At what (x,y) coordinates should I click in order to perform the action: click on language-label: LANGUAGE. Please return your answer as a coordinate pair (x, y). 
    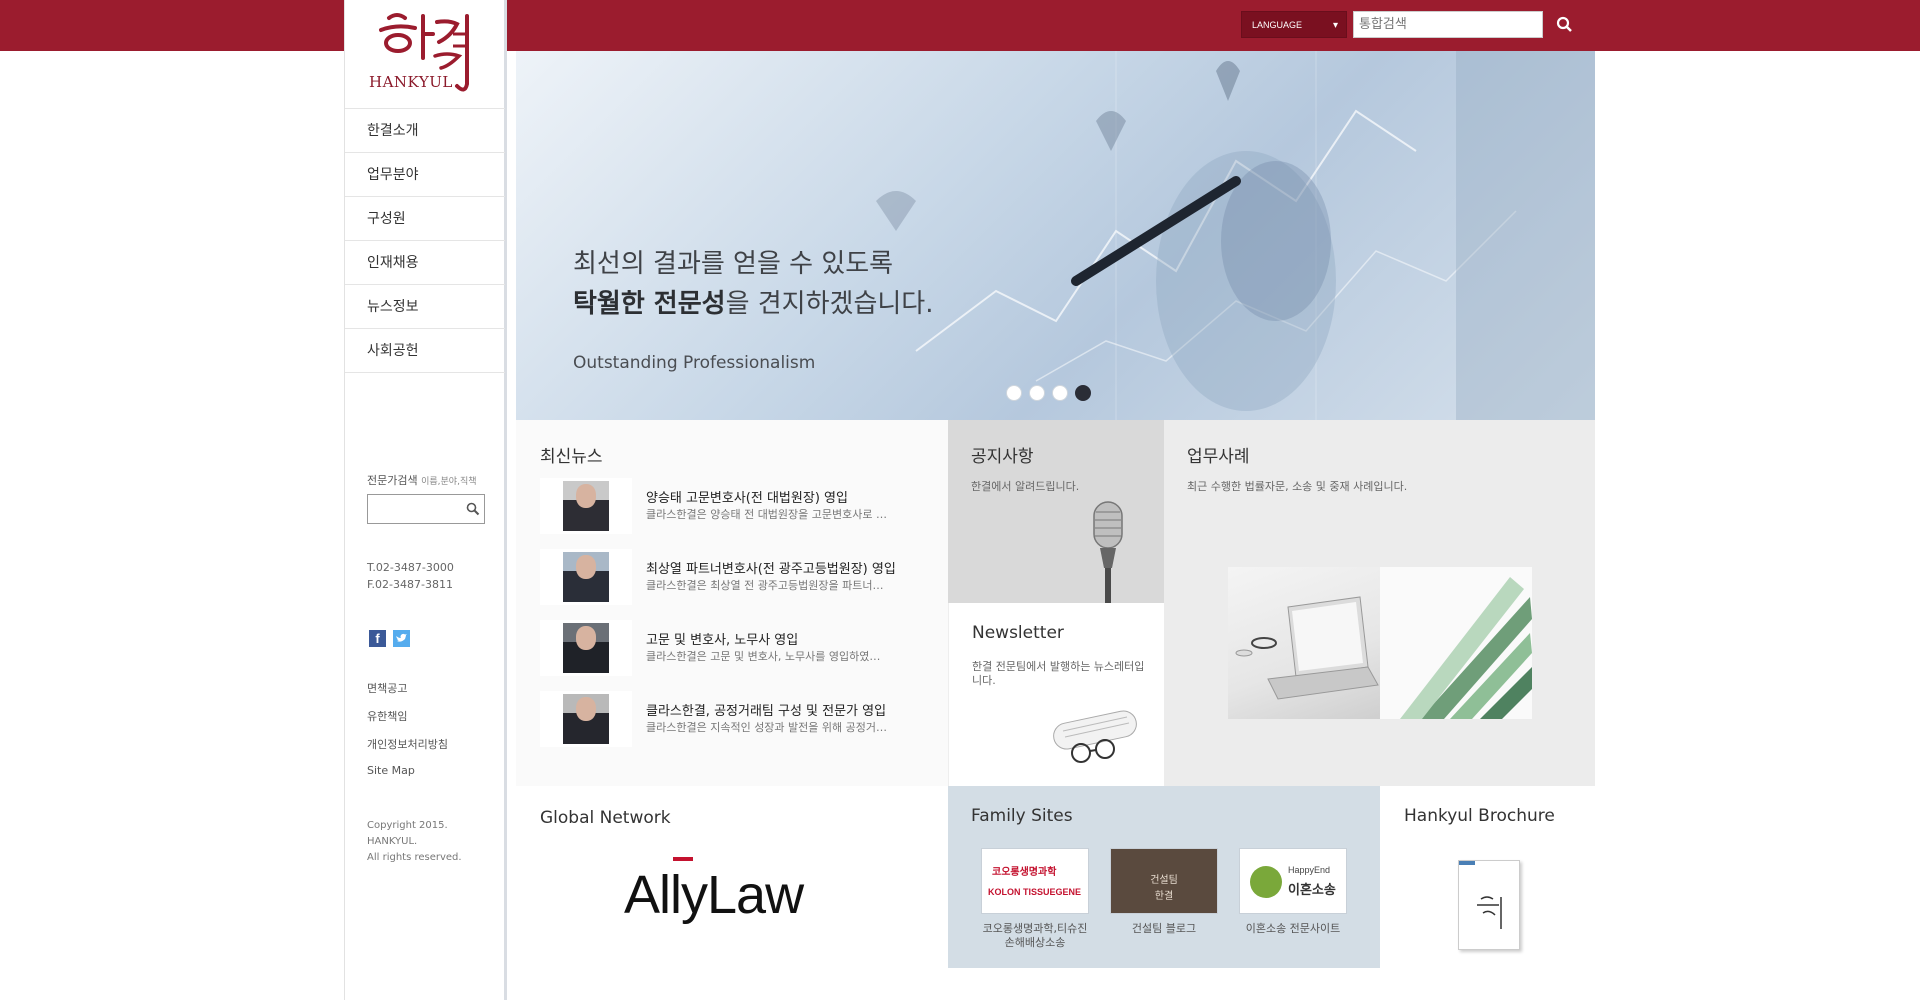
    Looking at the image, I should click on (1277, 25).